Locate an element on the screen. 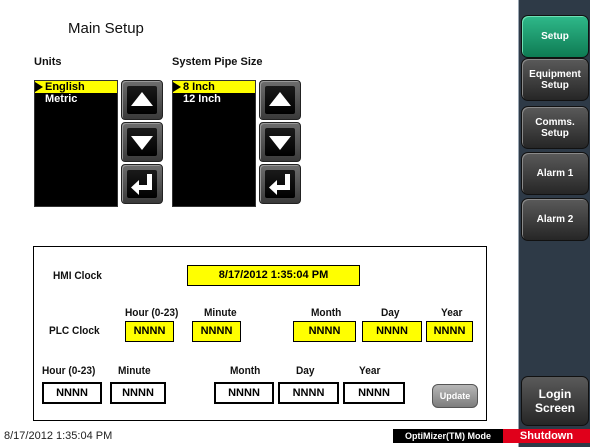  nav-equipment-setup-label: Equipment Setup is located at coordinates (555, 79).